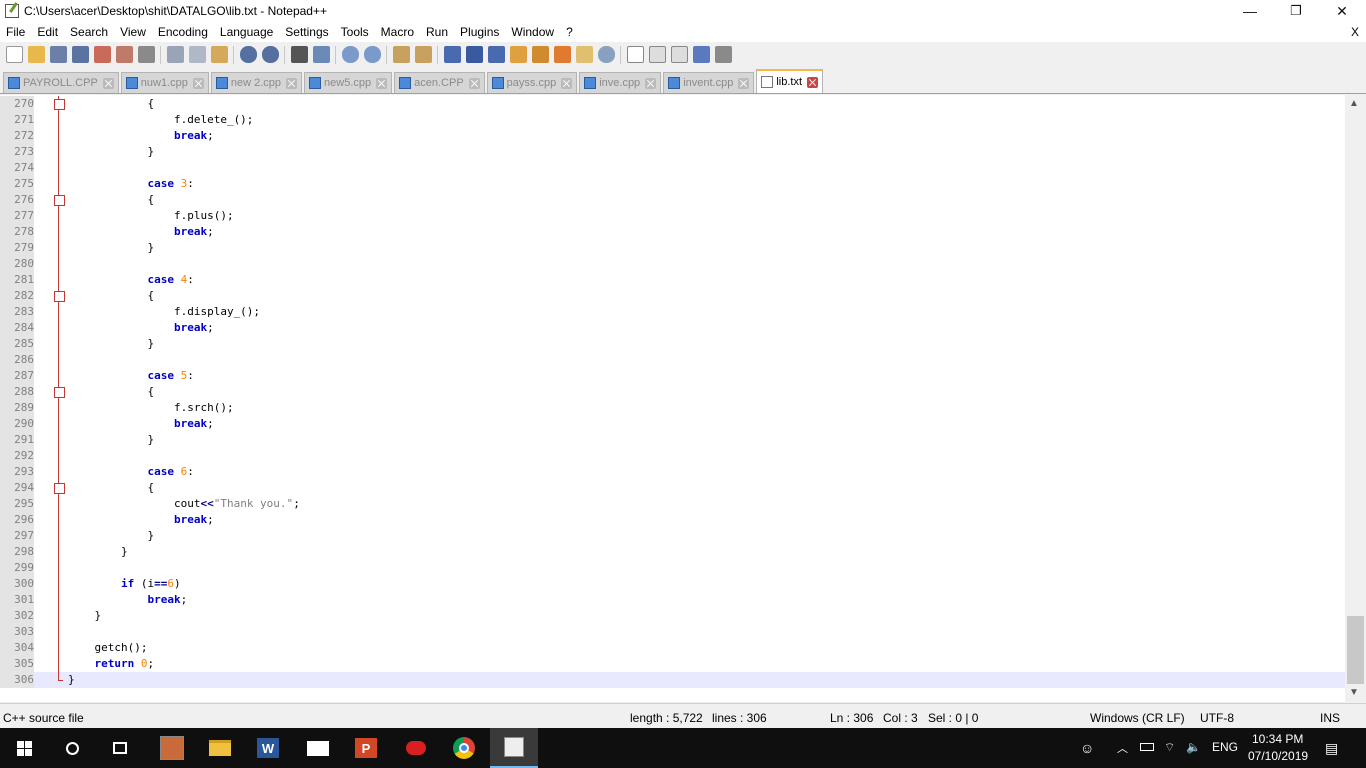 The width and height of the screenshot is (1366, 768). Describe the element at coordinates (299, 54) in the screenshot. I see `find-icon` at that location.